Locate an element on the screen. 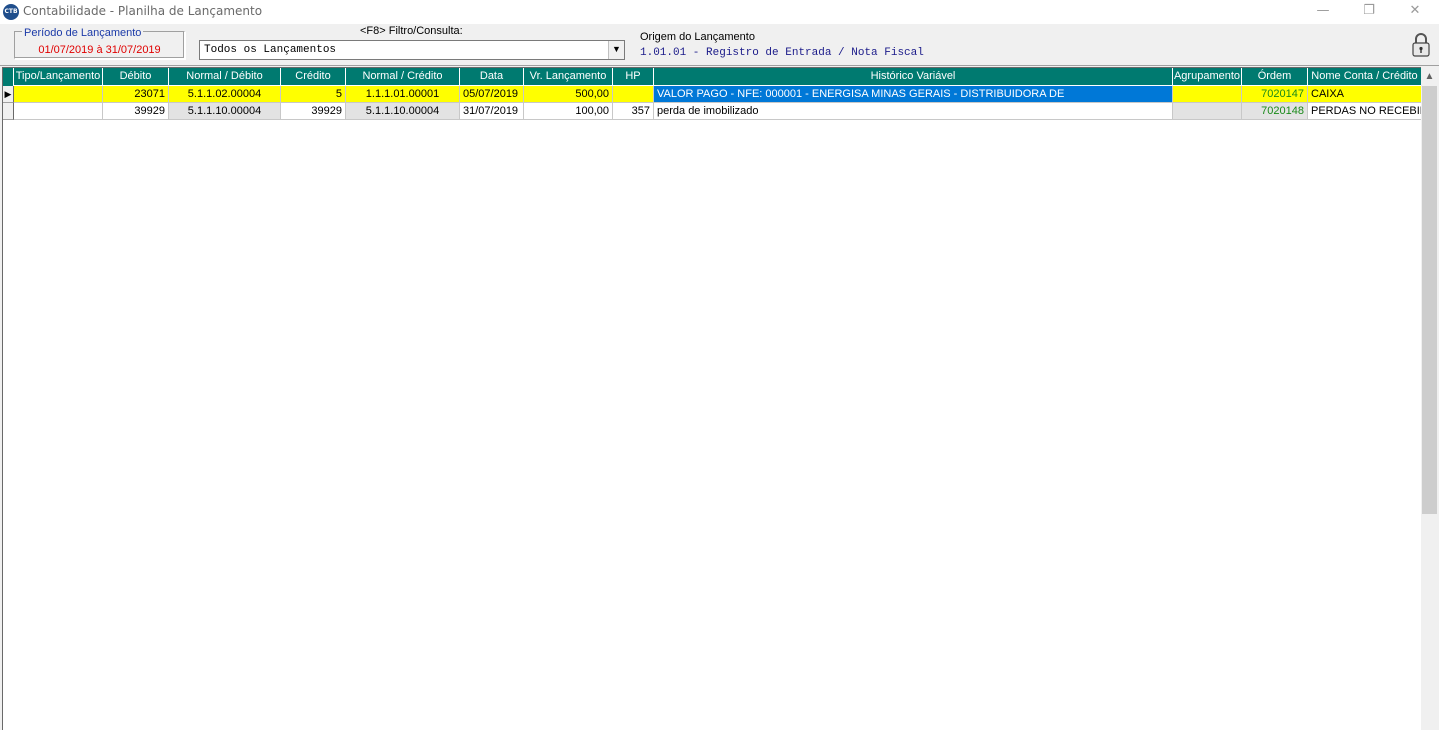  cell-credito: 5 is located at coordinates (313, 94).